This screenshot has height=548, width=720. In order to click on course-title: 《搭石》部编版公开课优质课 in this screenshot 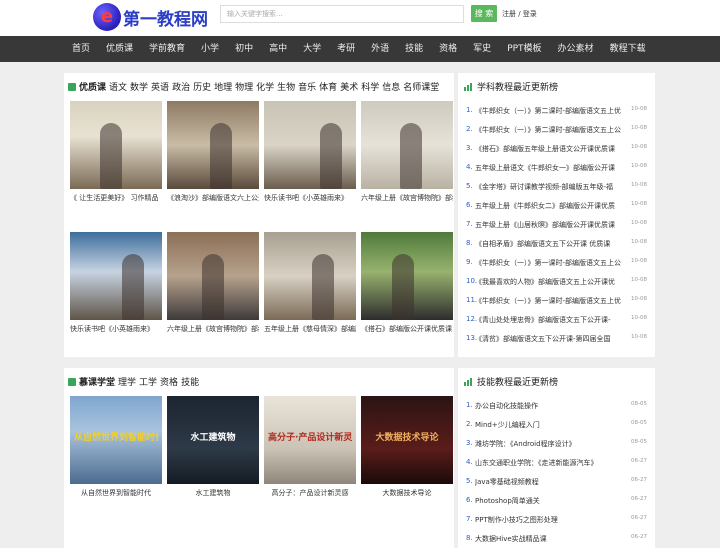, I will do `click(407, 329)`.